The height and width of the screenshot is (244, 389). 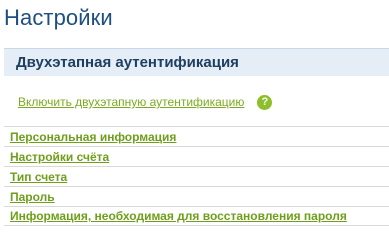 I want to click on personal-info-link: Персональная информация, so click(x=93, y=137).